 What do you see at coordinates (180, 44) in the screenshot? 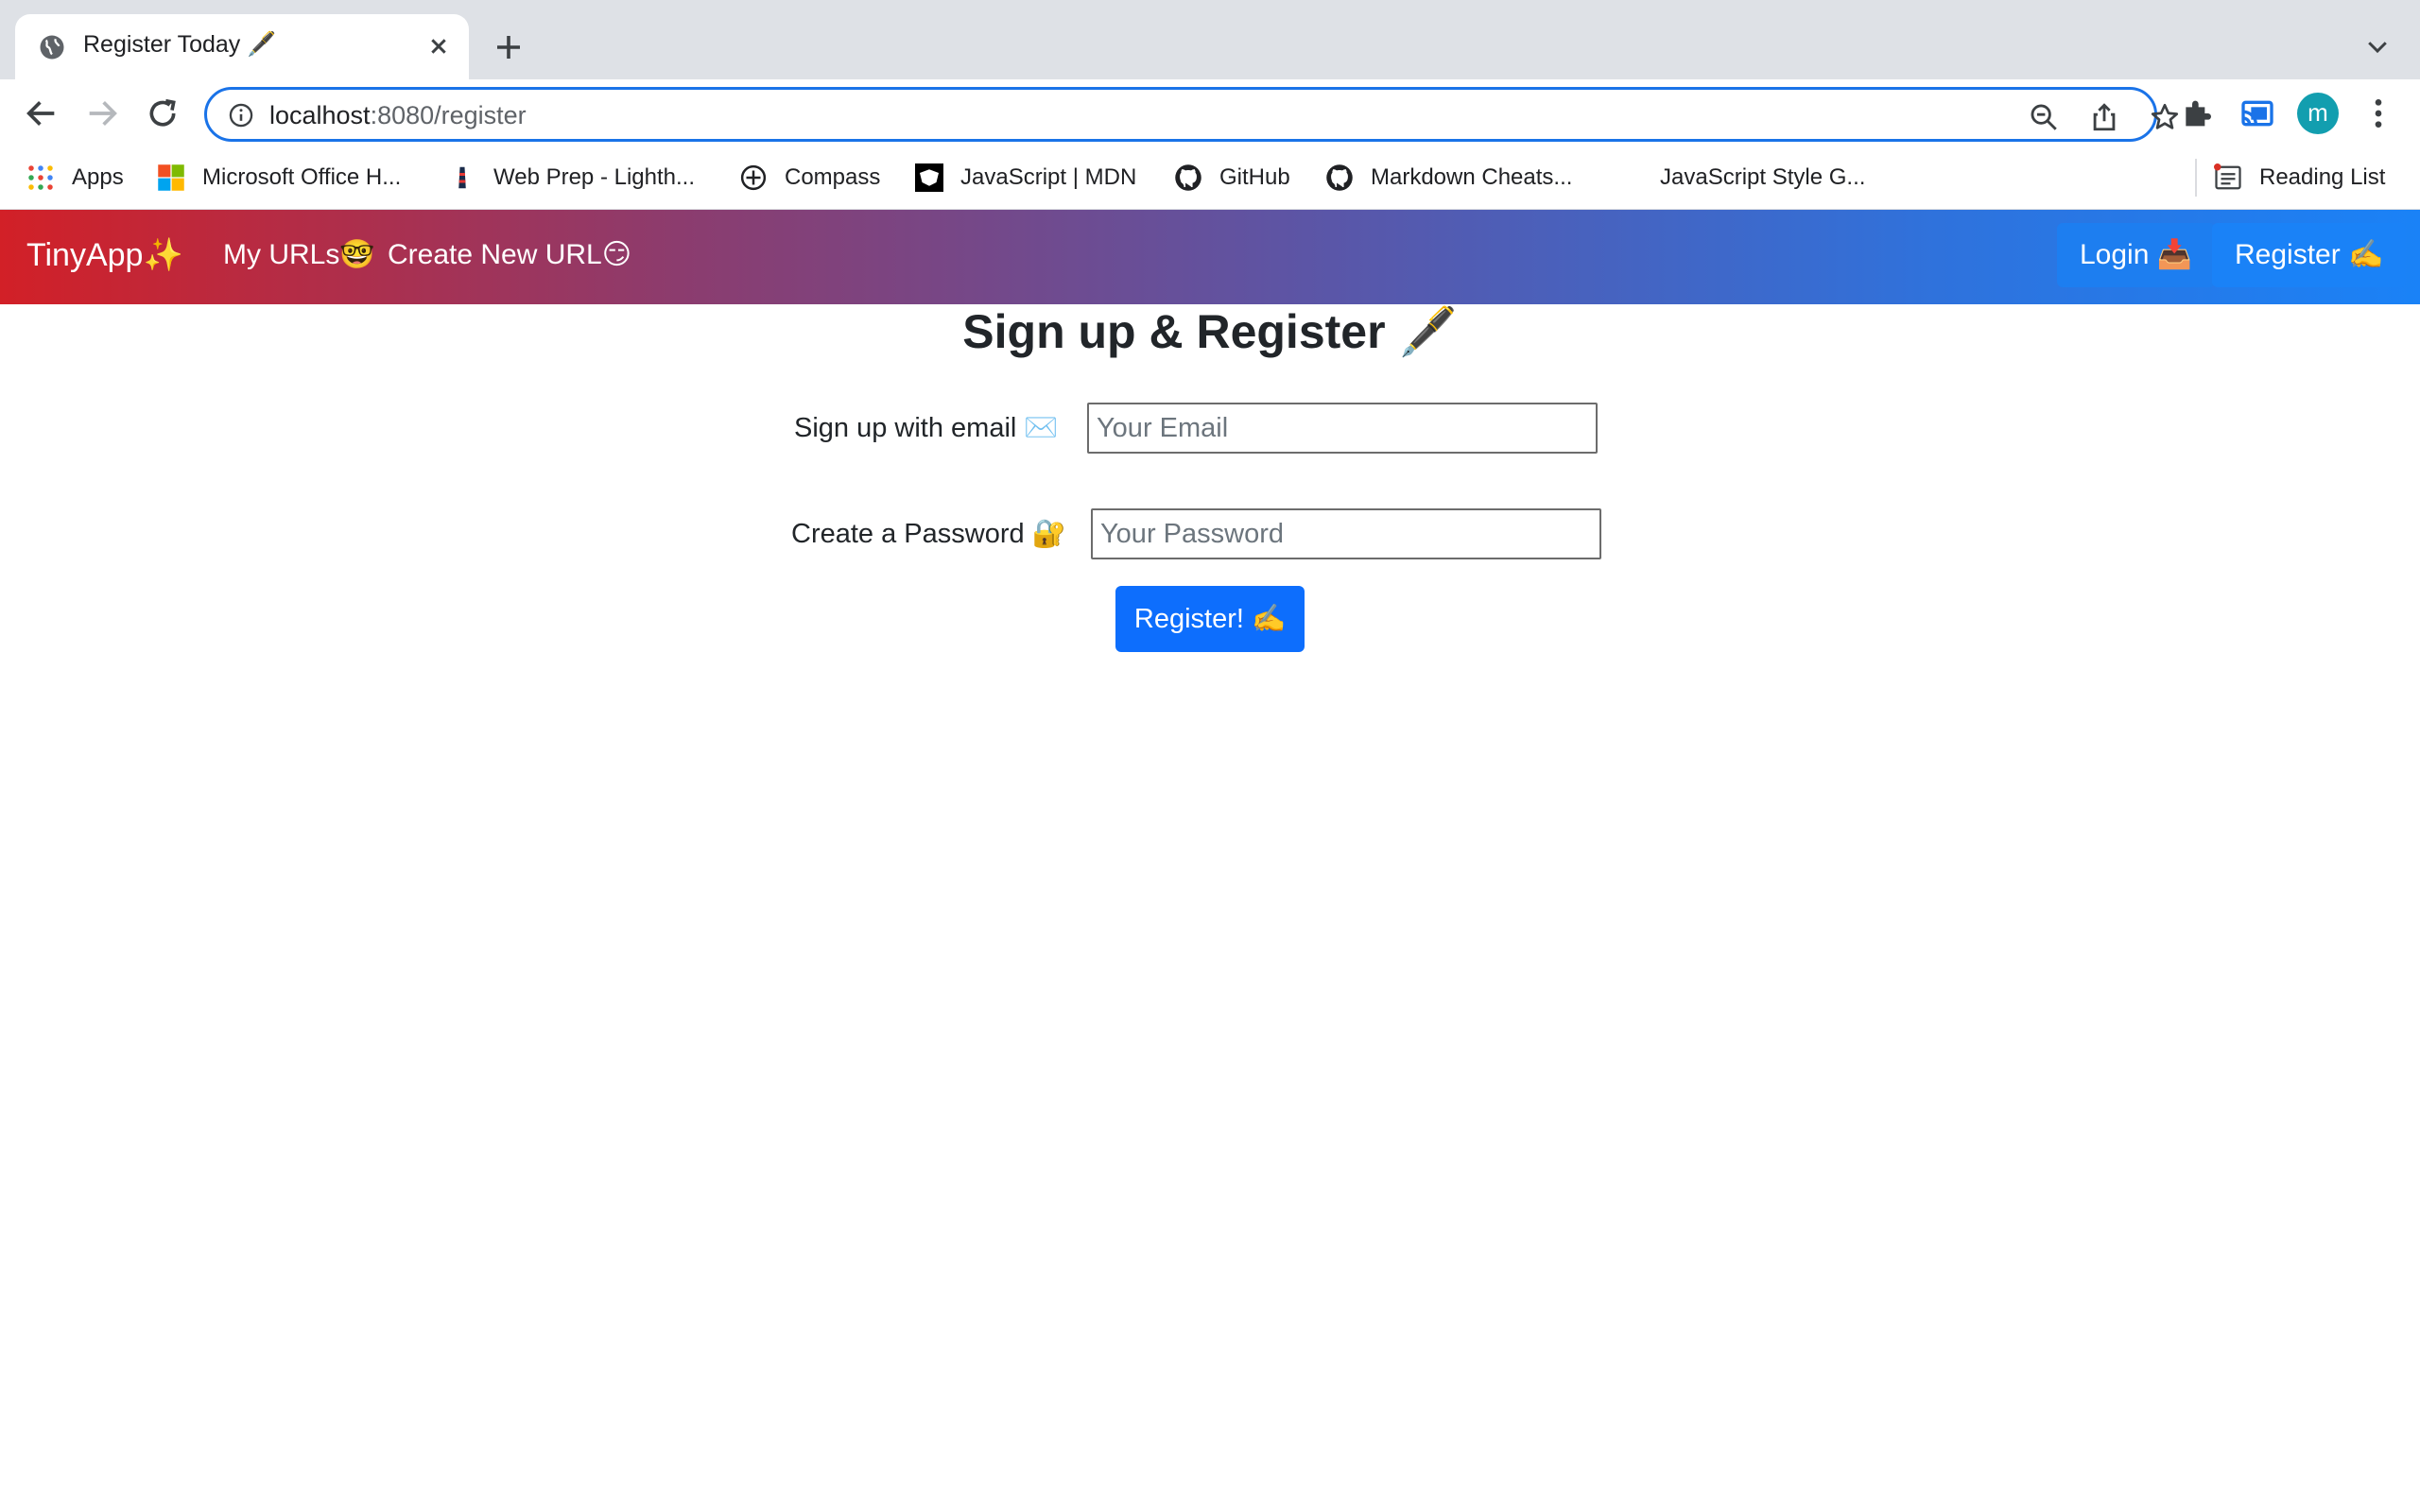
I see `tab-title: Register Today 🖋️` at bounding box center [180, 44].